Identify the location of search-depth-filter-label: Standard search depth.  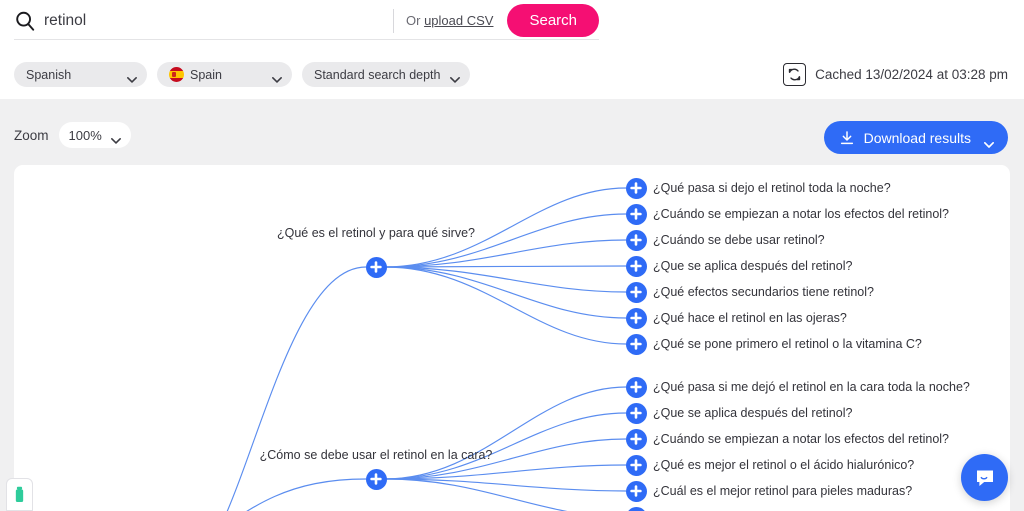
(377, 74).